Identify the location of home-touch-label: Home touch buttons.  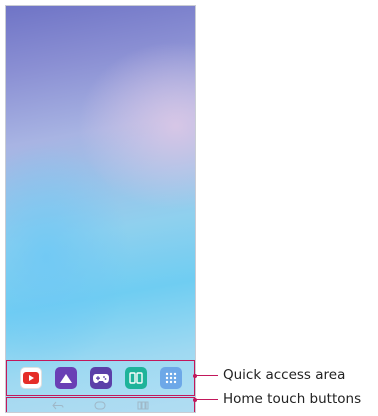
(292, 399).